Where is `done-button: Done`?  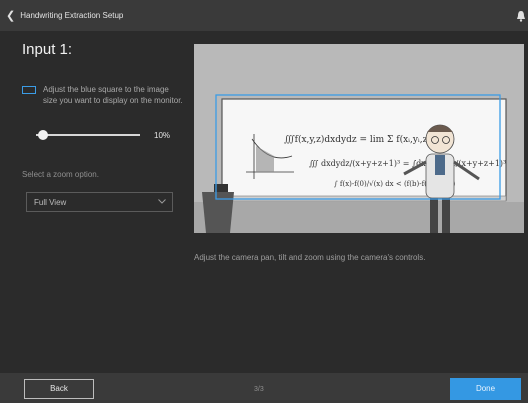 done-button: Done is located at coordinates (485, 389).